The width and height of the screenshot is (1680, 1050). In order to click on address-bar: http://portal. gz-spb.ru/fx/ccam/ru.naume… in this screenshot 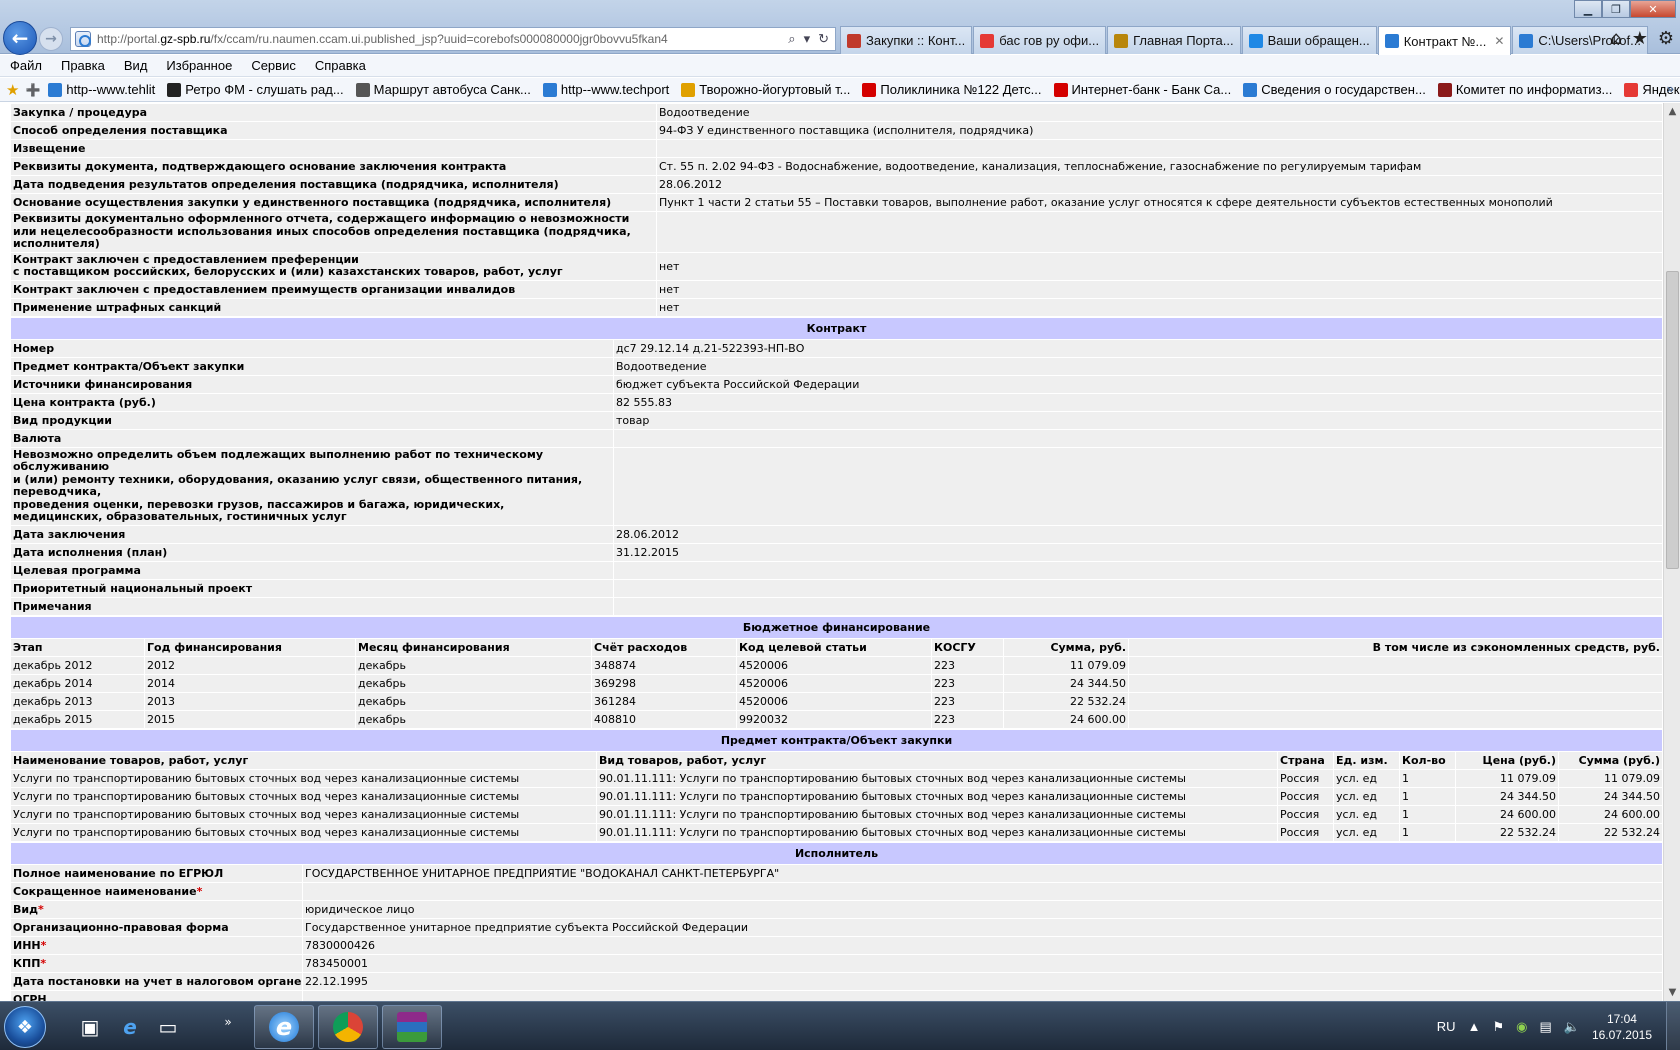, I will do `click(453, 39)`.